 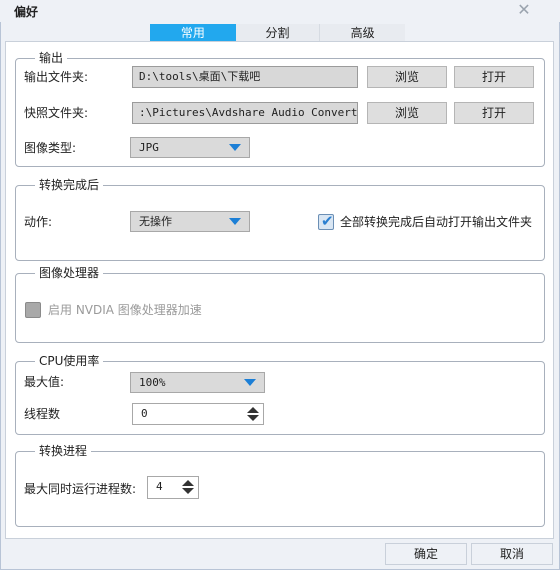 What do you see at coordinates (44, 382) in the screenshot?
I see `cpu-max-label: 最大值:` at bounding box center [44, 382].